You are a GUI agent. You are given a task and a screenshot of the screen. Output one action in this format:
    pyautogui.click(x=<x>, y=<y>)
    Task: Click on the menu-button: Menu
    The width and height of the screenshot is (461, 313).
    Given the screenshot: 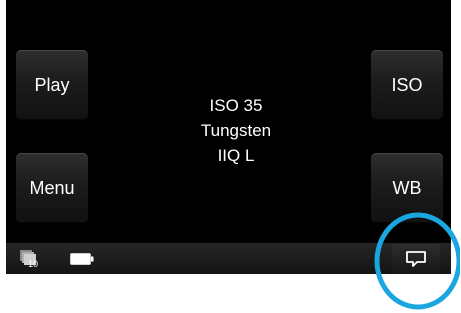 What is the action you would take?
    pyautogui.click(x=52, y=188)
    